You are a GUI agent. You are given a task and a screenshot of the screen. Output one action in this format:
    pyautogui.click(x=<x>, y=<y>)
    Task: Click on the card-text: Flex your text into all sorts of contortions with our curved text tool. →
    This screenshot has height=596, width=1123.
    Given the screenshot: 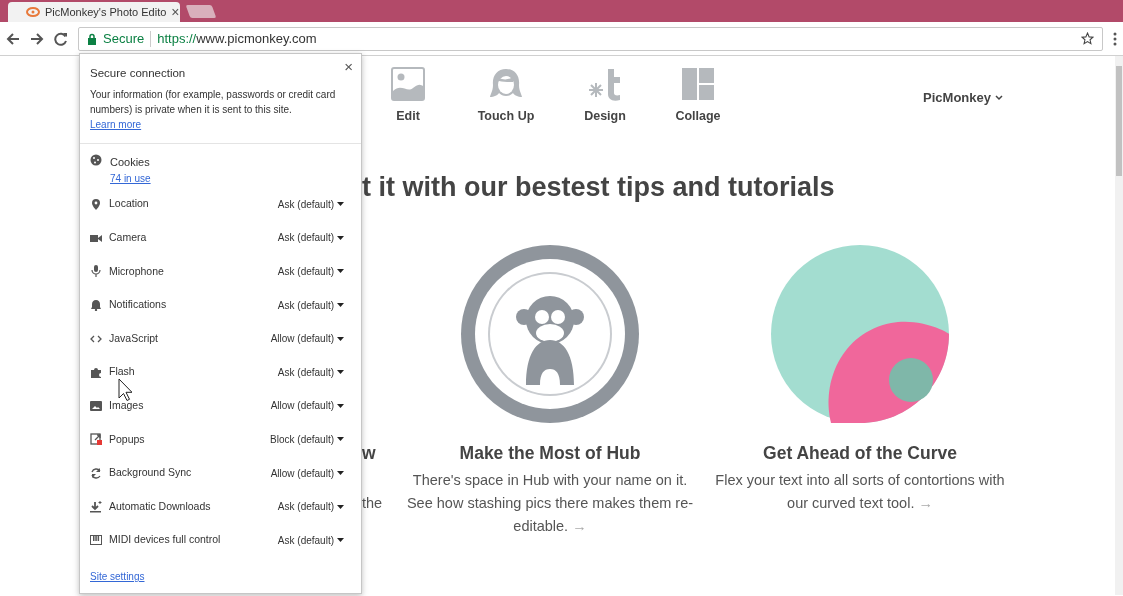 What is the action you would take?
    pyautogui.click(x=860, y=491)
    